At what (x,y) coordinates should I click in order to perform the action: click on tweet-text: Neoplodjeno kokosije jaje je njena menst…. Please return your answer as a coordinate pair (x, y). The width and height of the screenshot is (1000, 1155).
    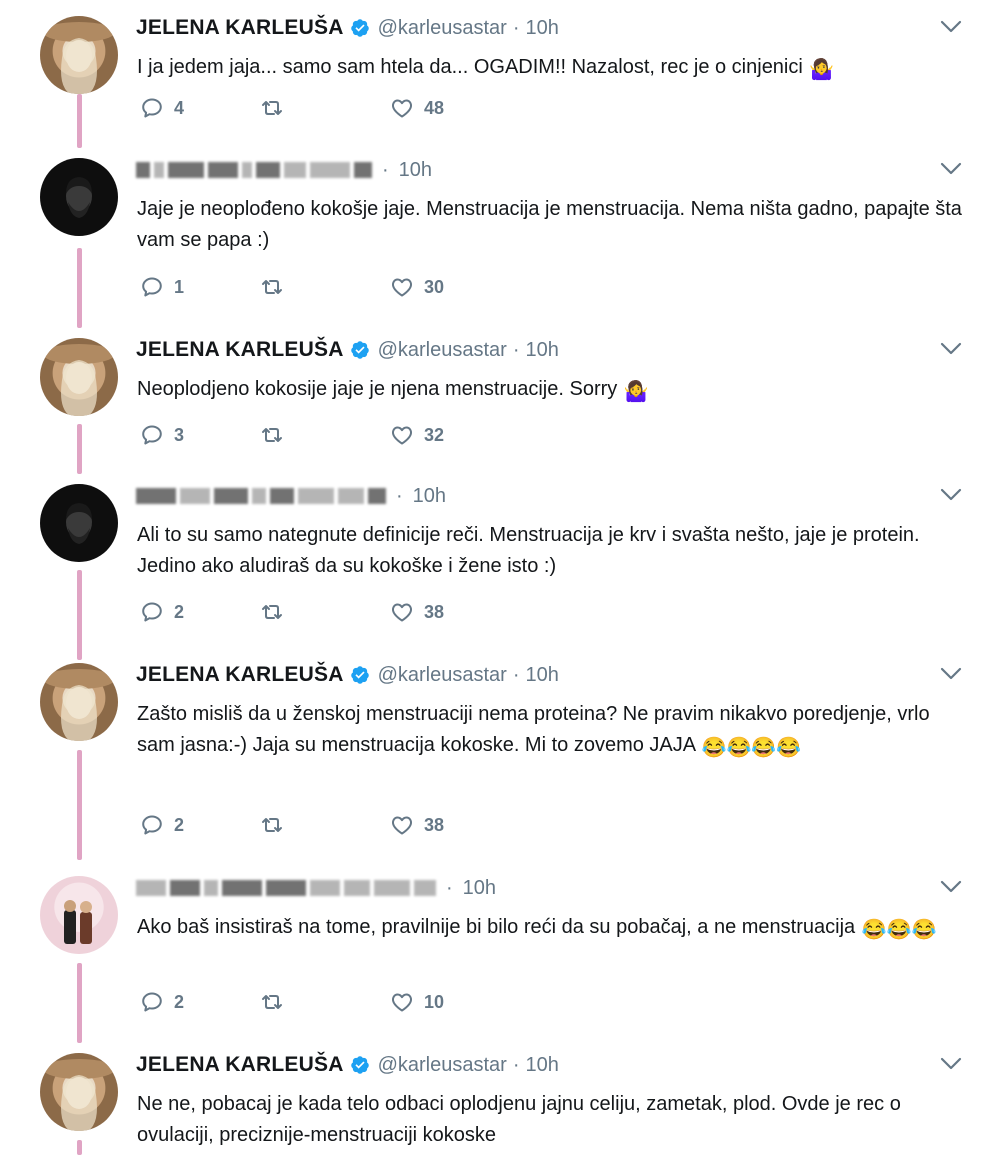
    Looking at the image, I should click on (552, 391).